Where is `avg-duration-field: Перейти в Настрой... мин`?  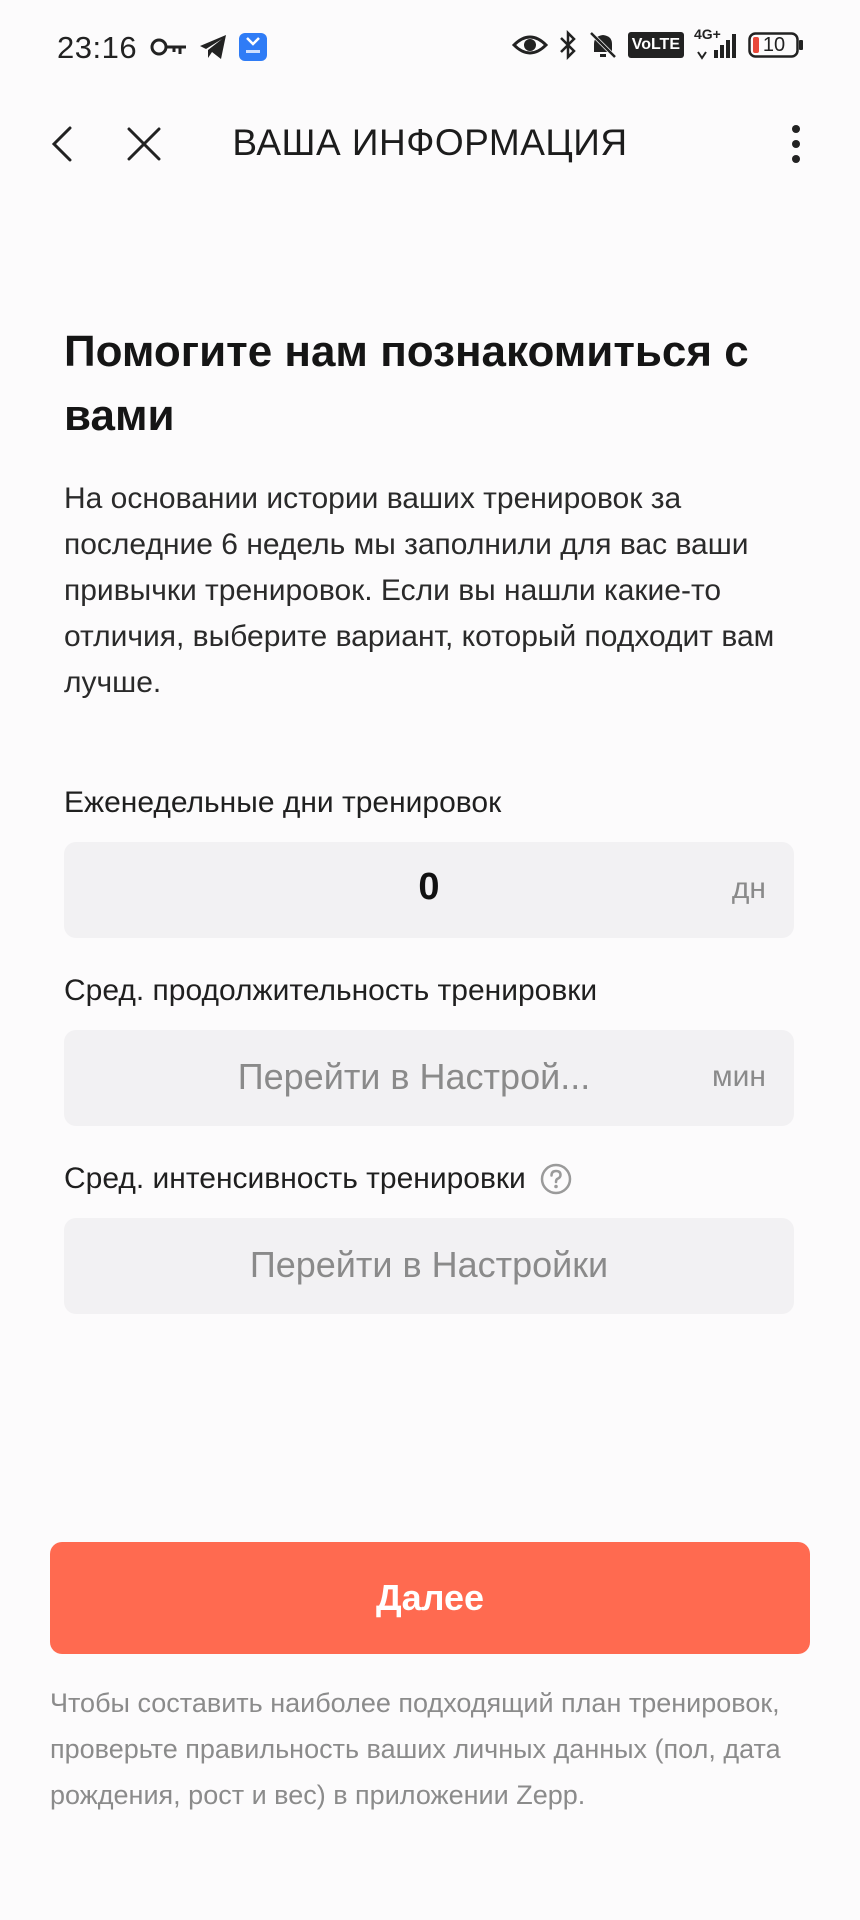 avg-duration-field: Перейти в Настрой... мин is located at coordinates (429, 1078).